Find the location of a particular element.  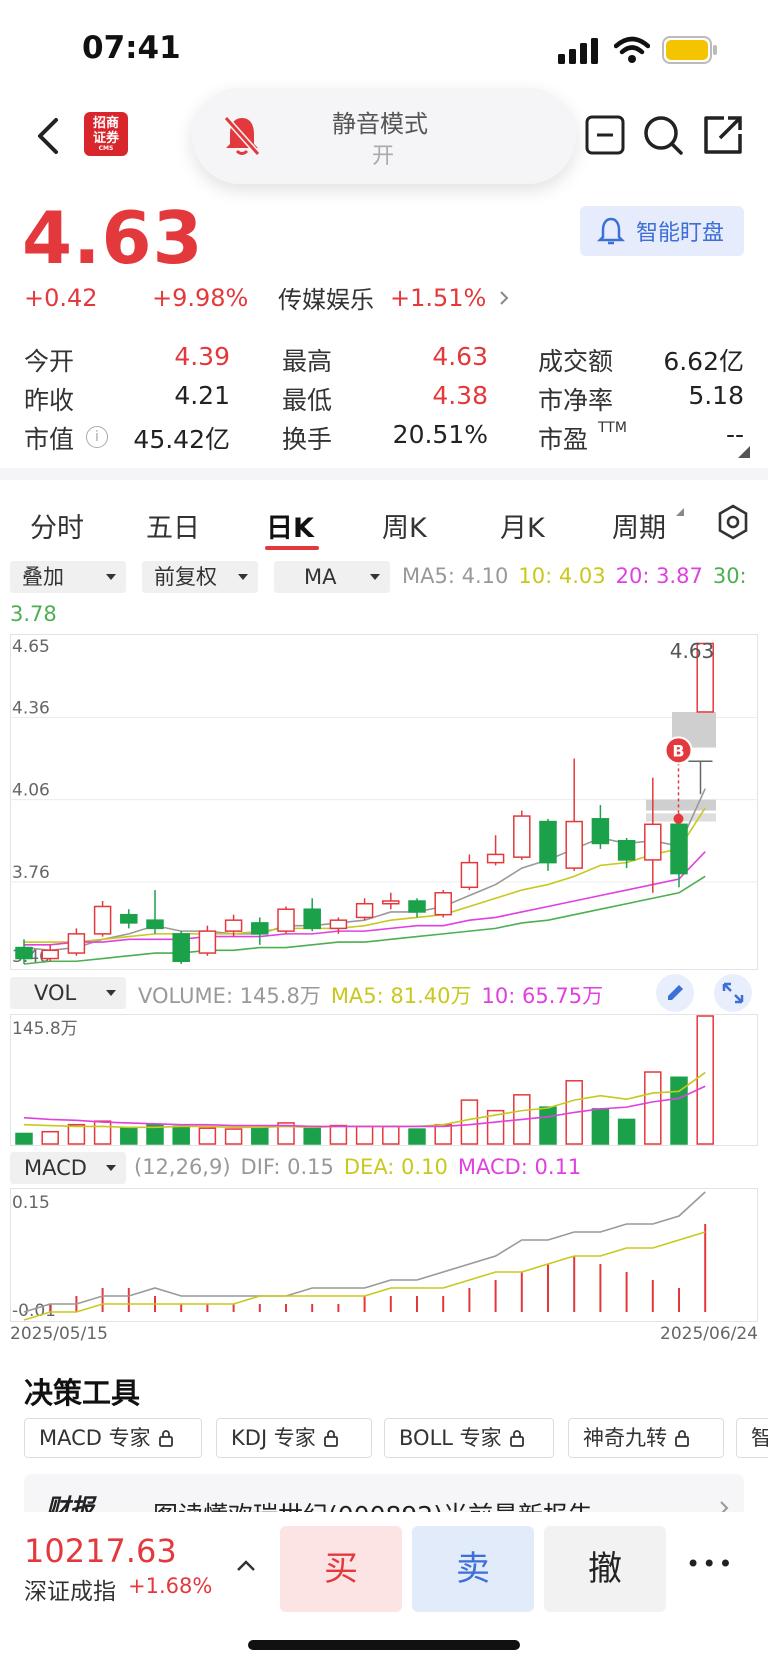

sell-button: 卖 is located at coordinates (473, 1569).